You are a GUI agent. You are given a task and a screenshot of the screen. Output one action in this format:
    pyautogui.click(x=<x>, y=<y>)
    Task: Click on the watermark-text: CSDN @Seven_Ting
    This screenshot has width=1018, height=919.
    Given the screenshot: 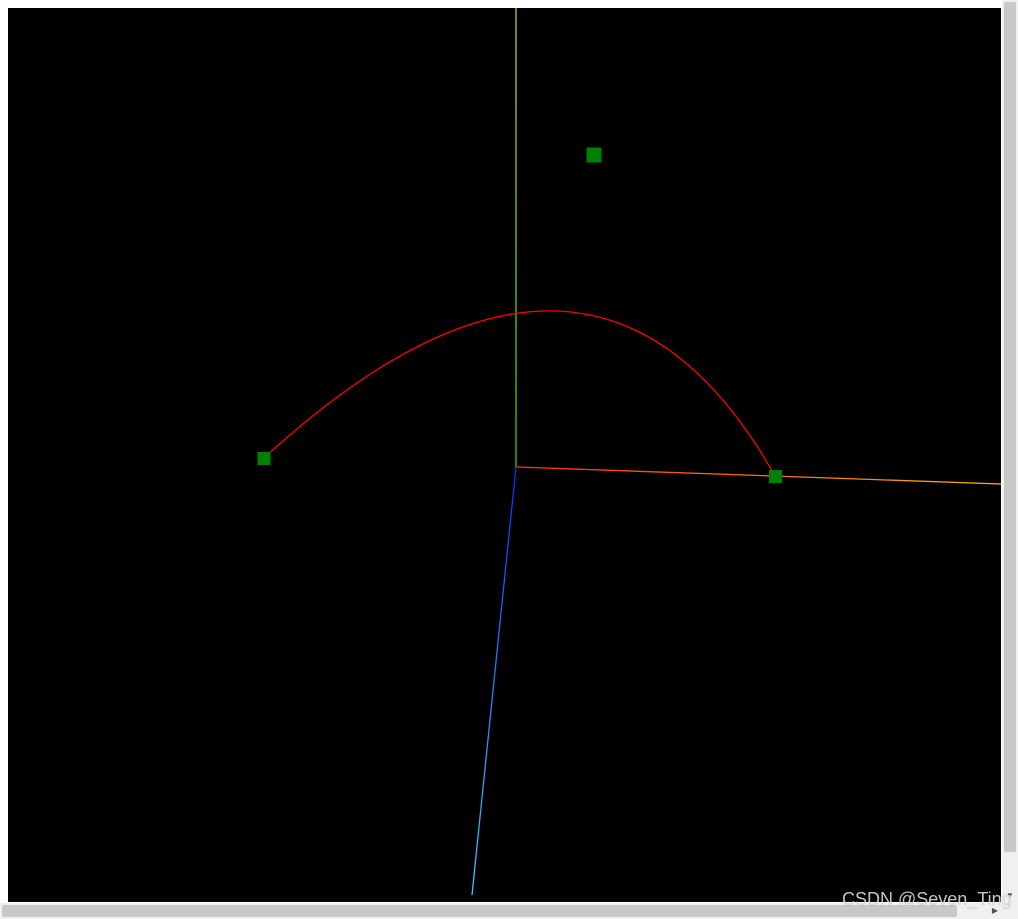 What is the action you would take?
    pyautogui.click(x=927, y=899)
    